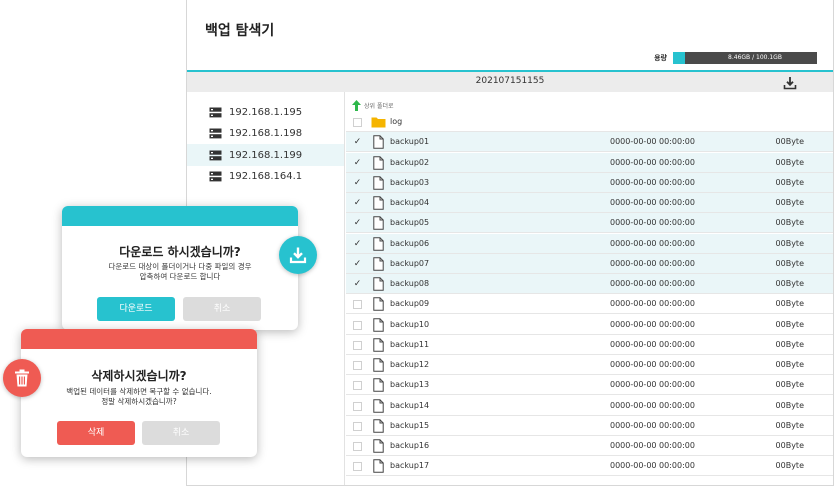 The width and height of the screenshot is (834, 486). Describe the element at coordinates (379, 106) in the screenshot. I see `up-folder-label: 상위 폴더로` at that location.